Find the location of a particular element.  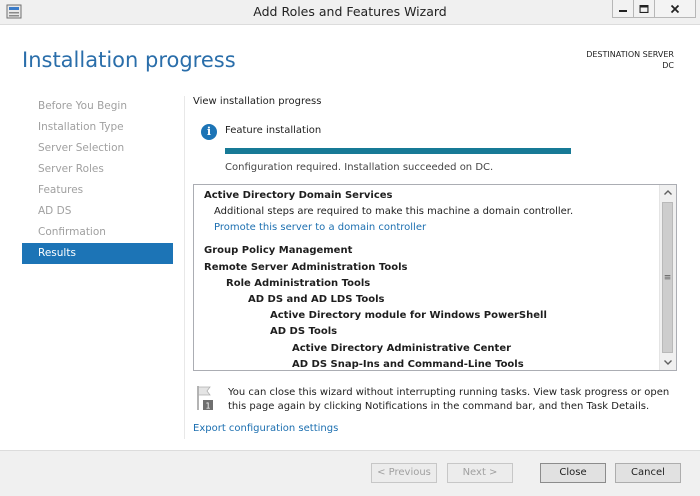

close-button: Close is located at coordinates (573, 473).